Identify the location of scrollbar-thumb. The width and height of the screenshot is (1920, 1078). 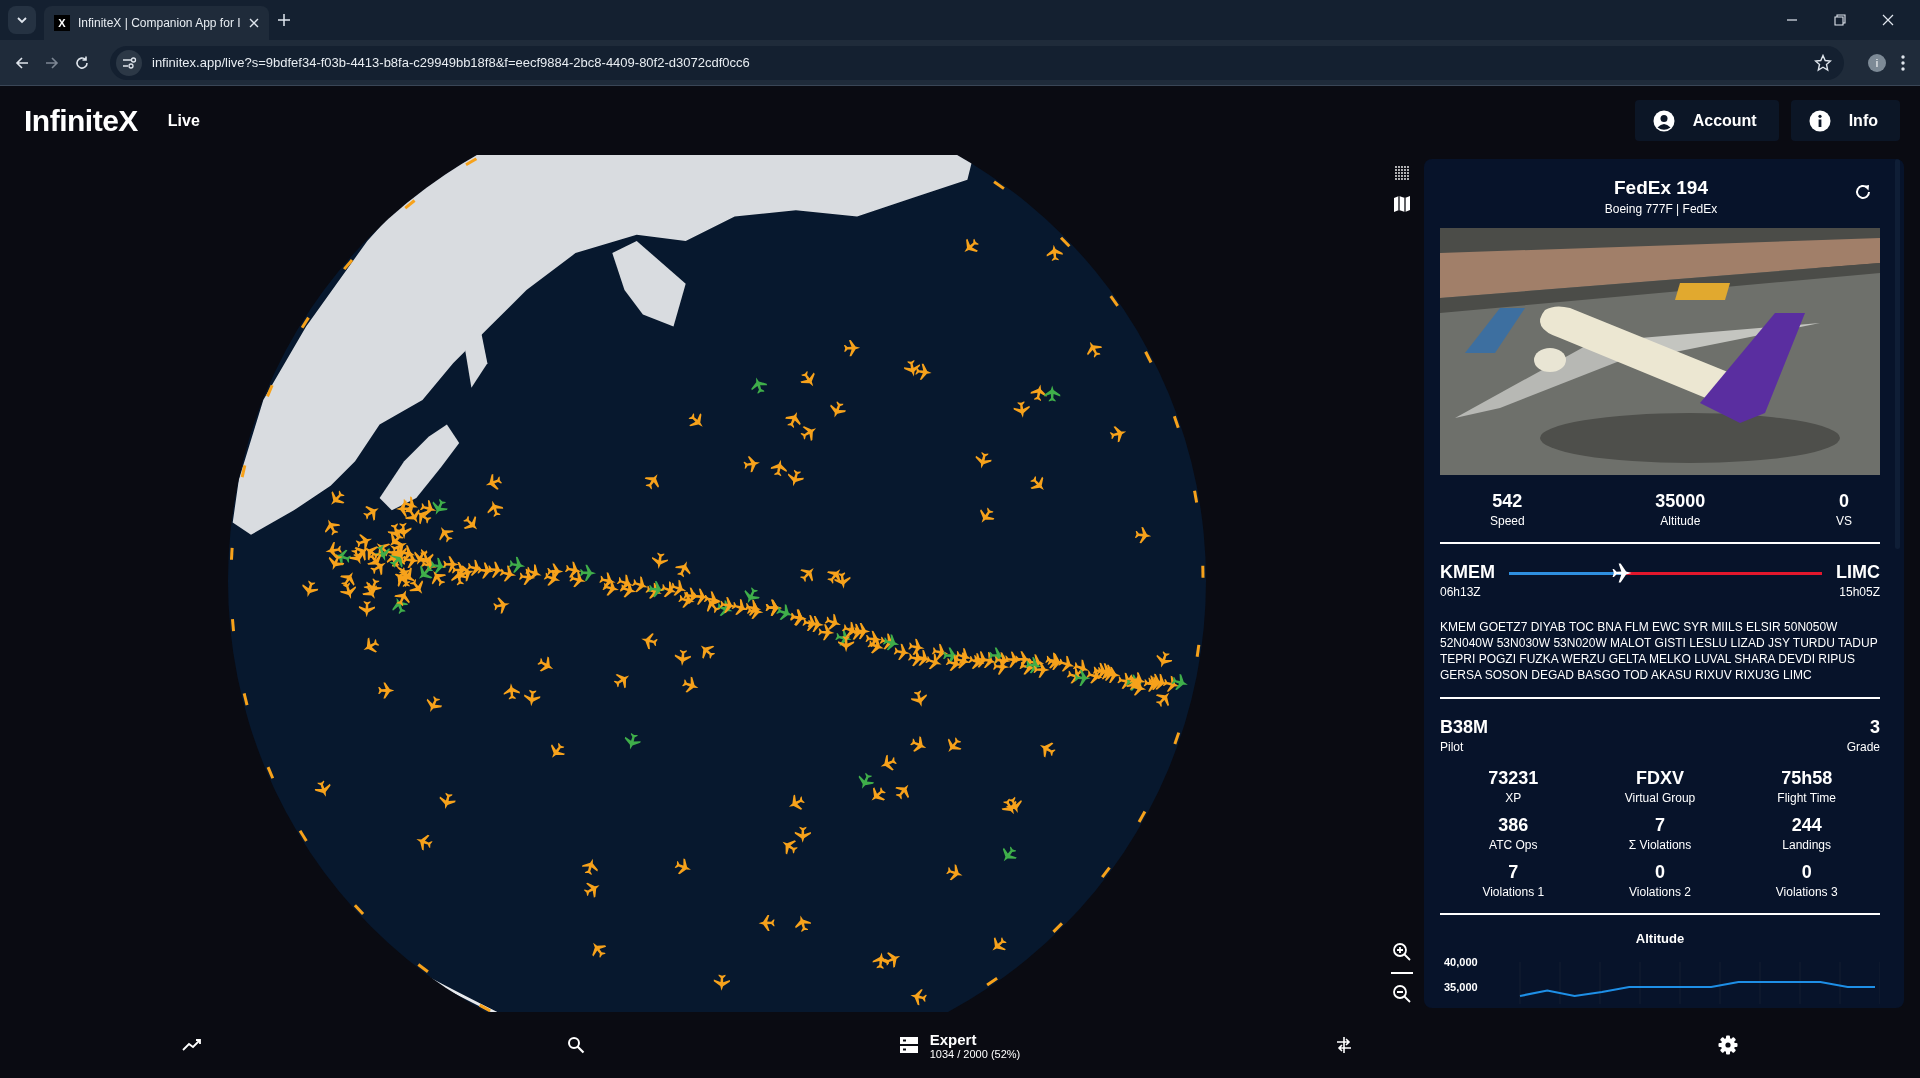
(1897, 354).